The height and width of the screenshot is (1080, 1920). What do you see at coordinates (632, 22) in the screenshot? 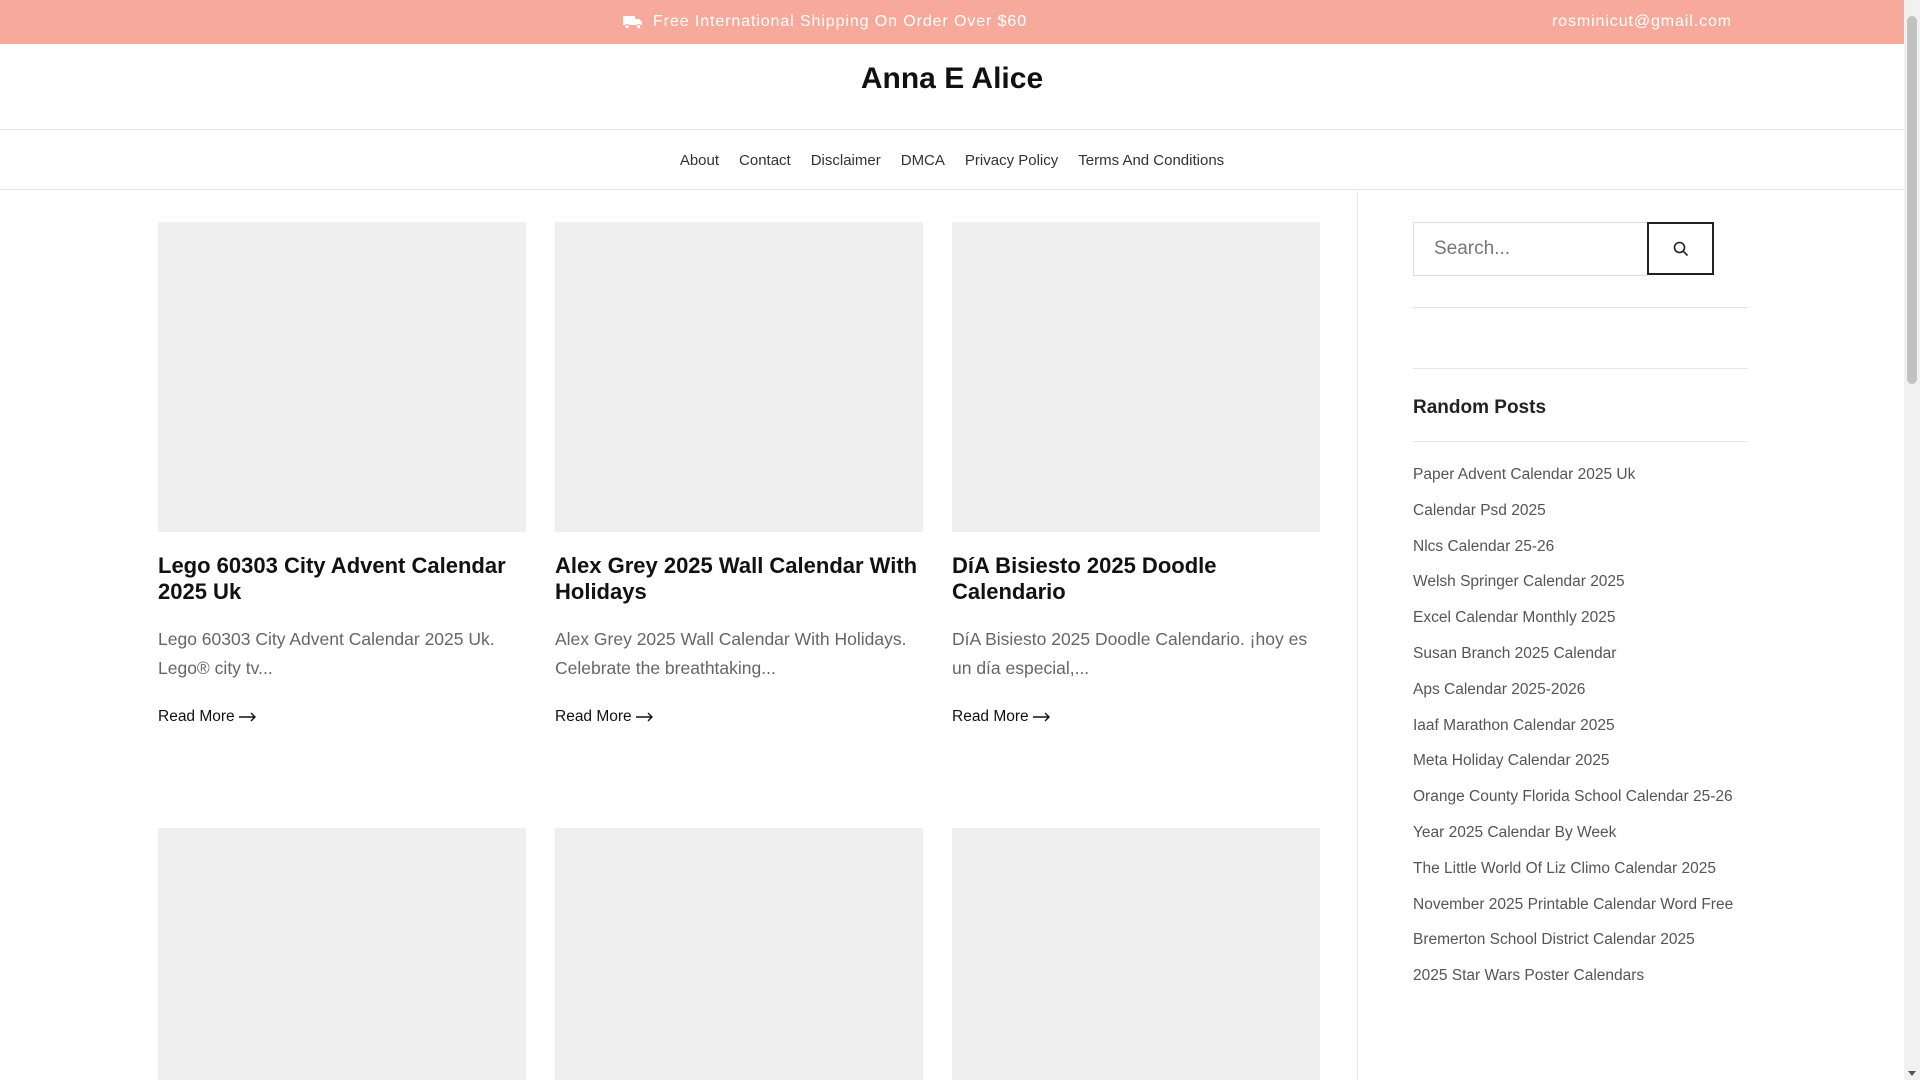
I see `truck-icon` at bounding box center [632, 22].